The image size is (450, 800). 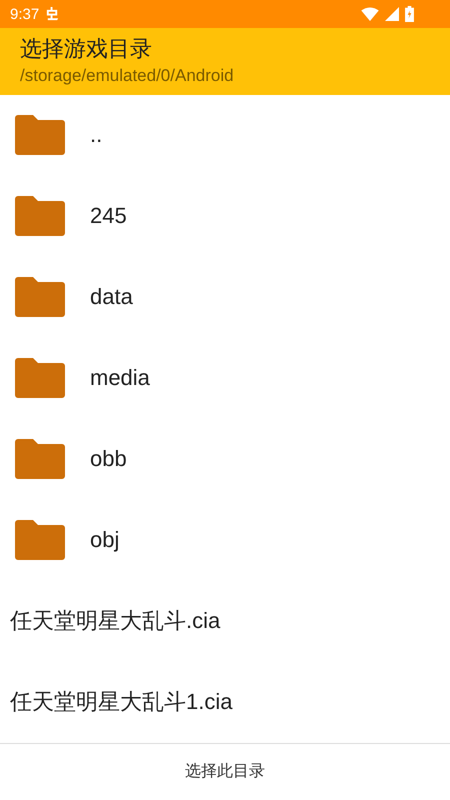 What do you see at coordinates (225, 297) in the screenshot?
I see `folder-item: data` at bounding box center [225, 297].